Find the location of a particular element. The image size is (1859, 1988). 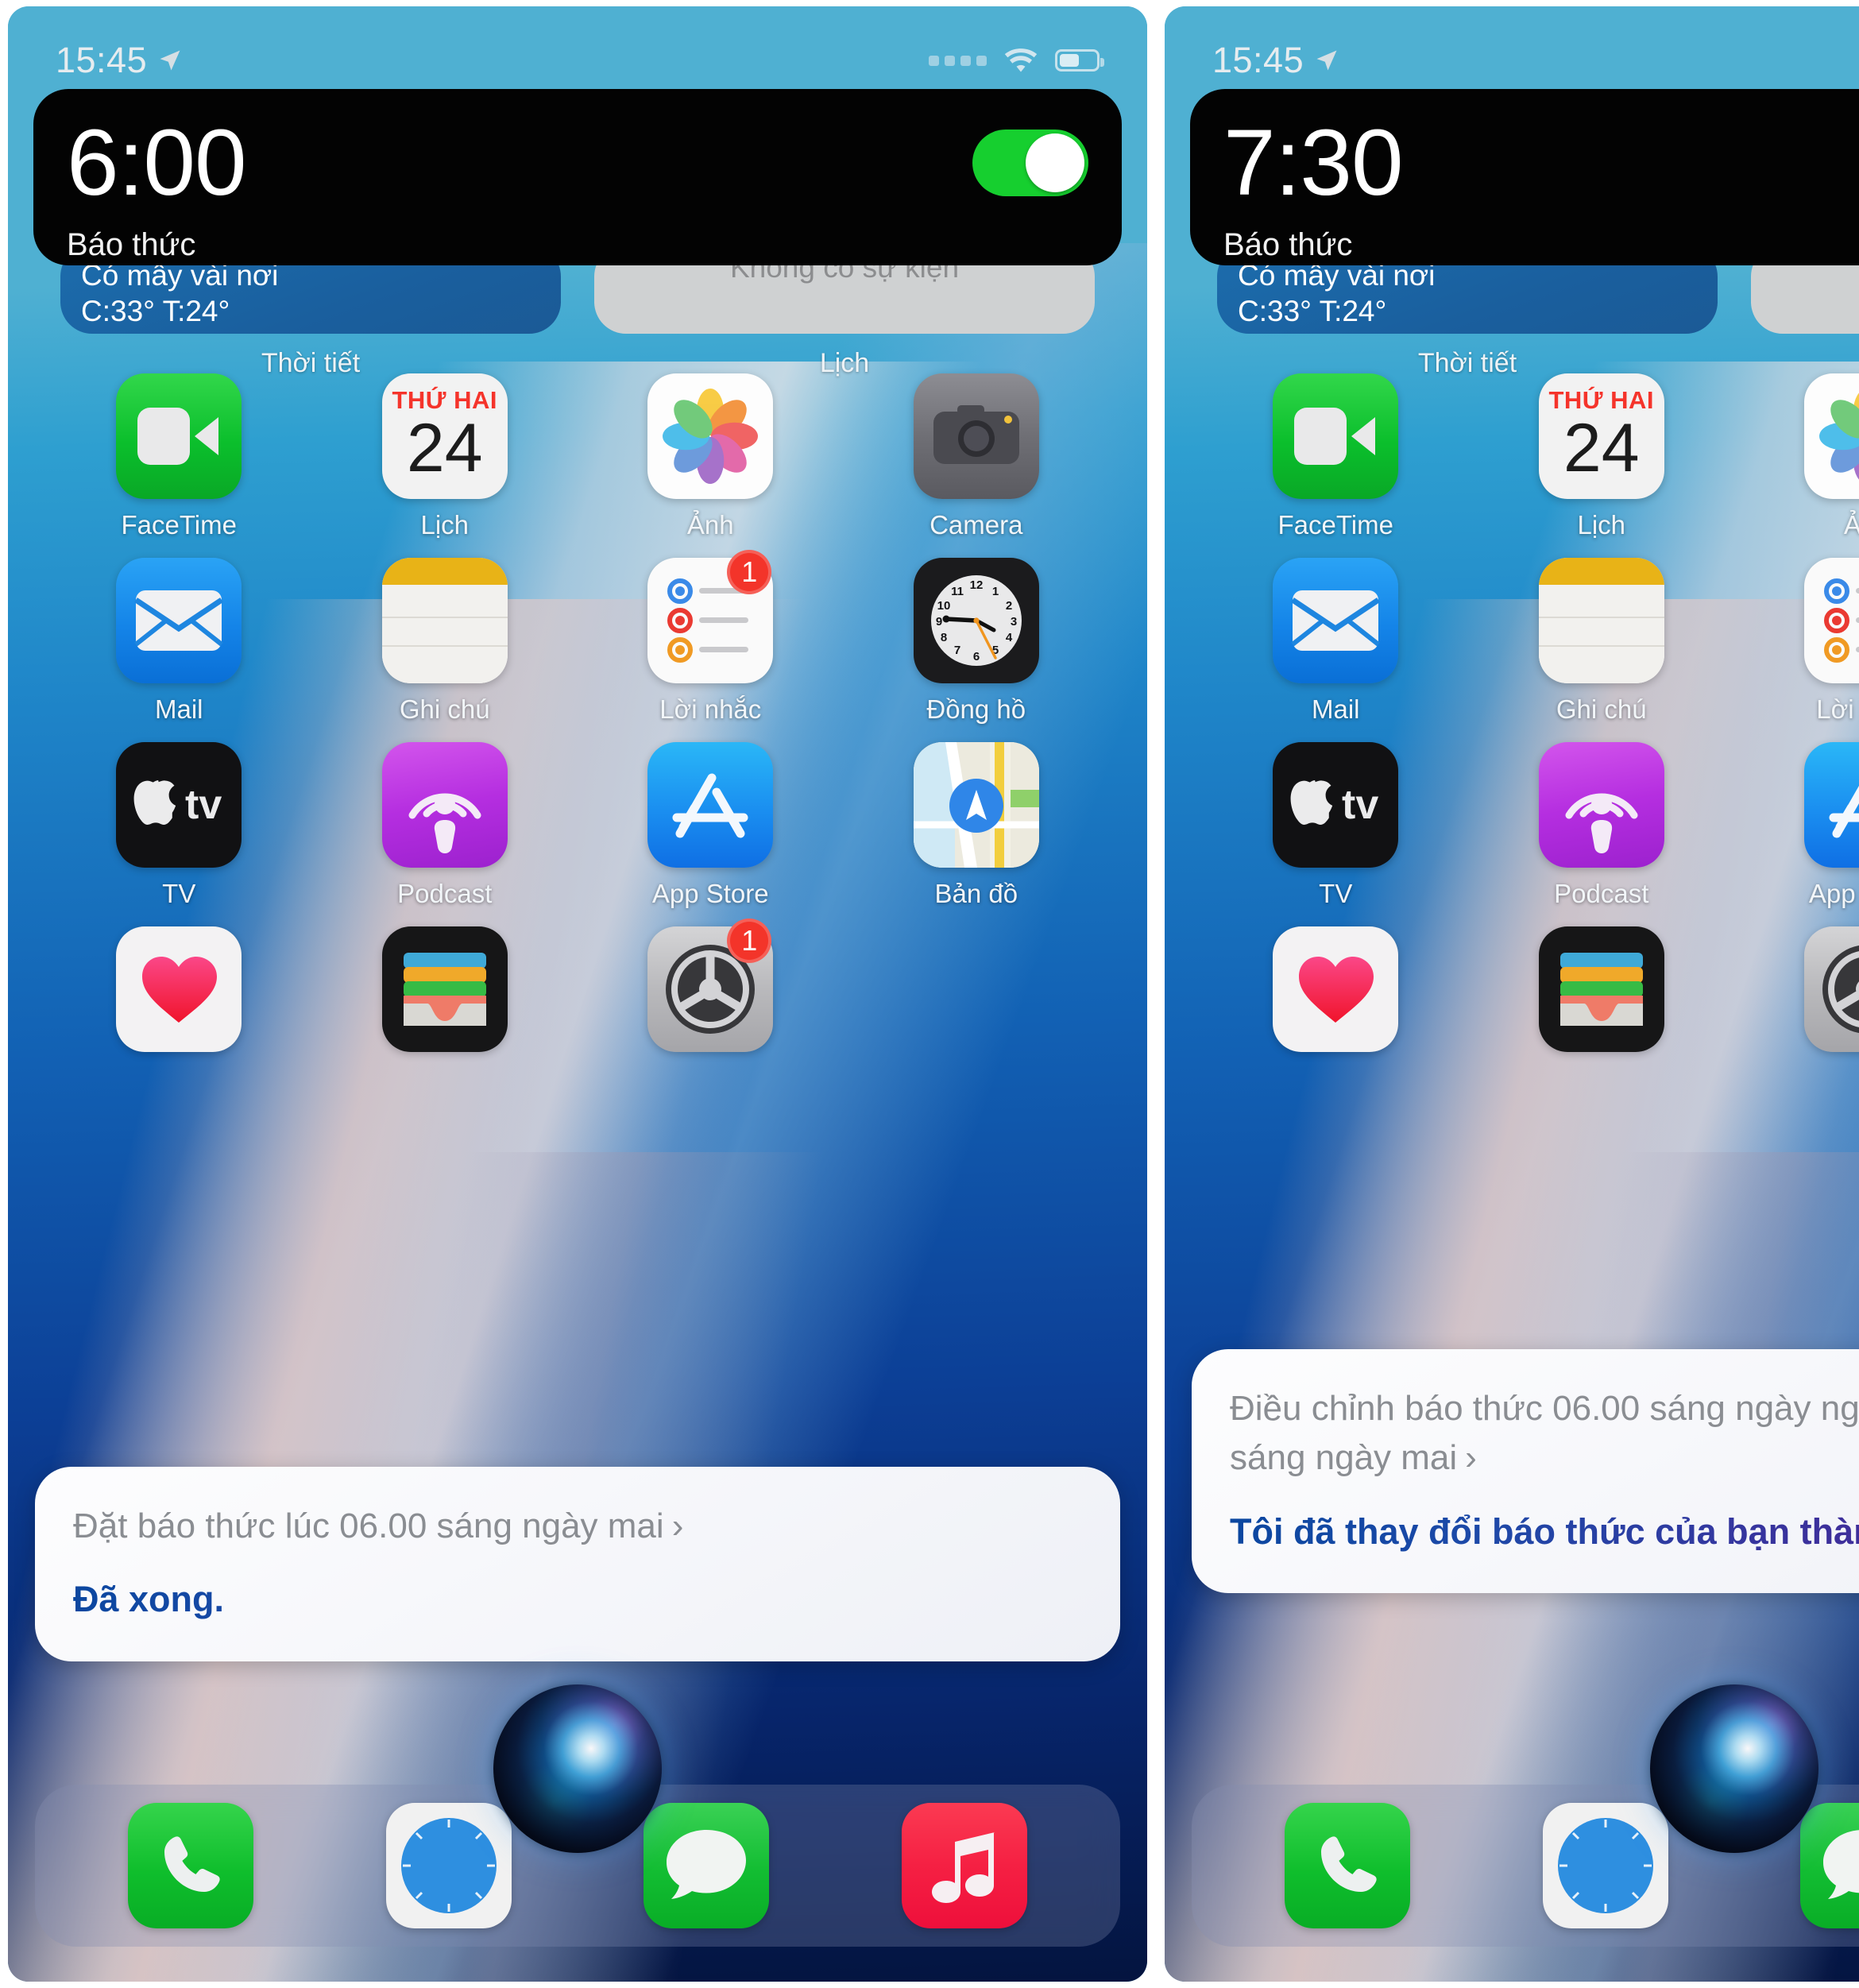

app-clock: 12 1 2 3 4 5 6 7 8 9 10 11 Đồng hồ is located at coordinates (977, 641).